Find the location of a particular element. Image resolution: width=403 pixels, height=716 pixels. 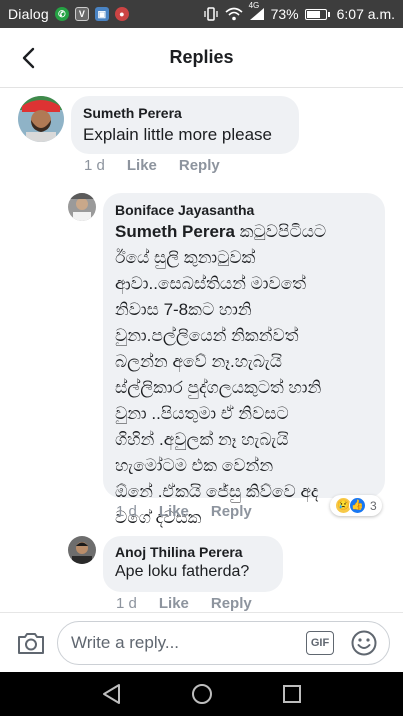

comment-author: Sumeth Perera is located at coordinates (185, 113).